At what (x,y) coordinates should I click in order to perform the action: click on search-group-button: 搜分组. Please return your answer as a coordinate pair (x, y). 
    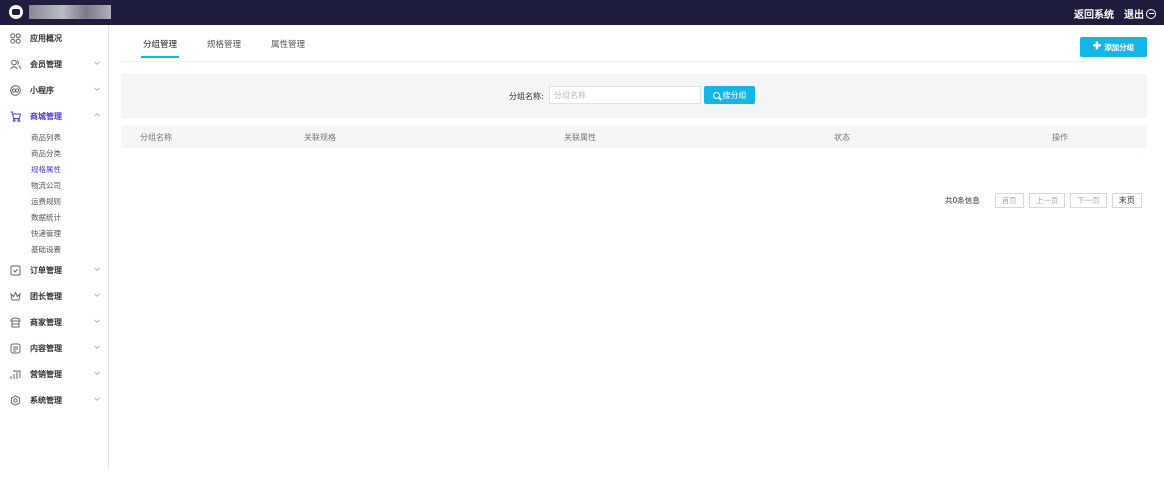
    Looking at the image, I should click on (729, 95).